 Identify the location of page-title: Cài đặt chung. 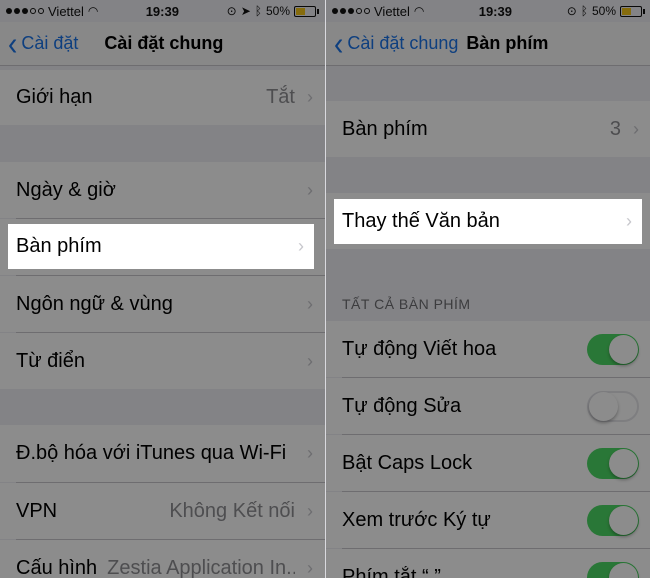
(164, 43).